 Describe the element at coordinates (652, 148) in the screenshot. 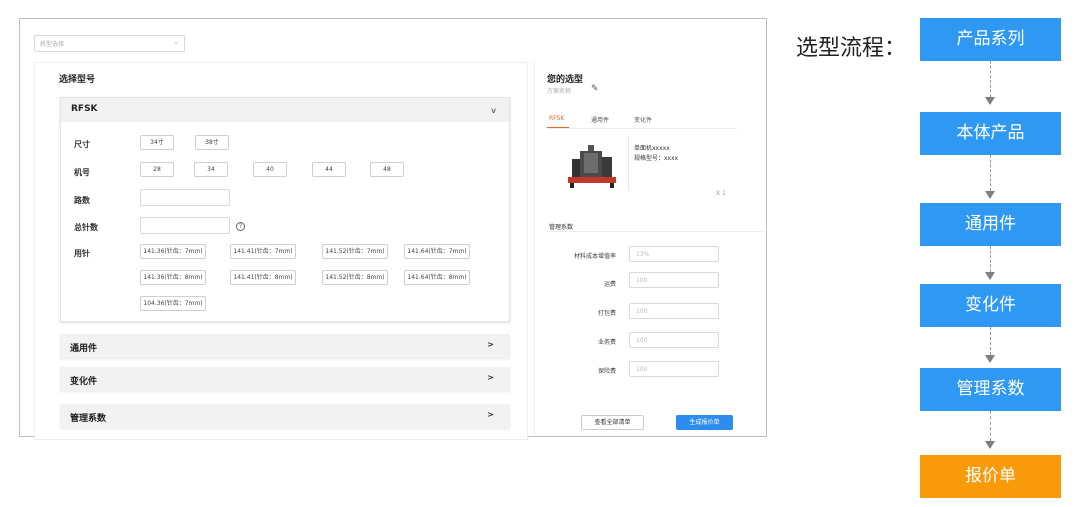

I see `product-name: 单面机xxxxx` at that location.